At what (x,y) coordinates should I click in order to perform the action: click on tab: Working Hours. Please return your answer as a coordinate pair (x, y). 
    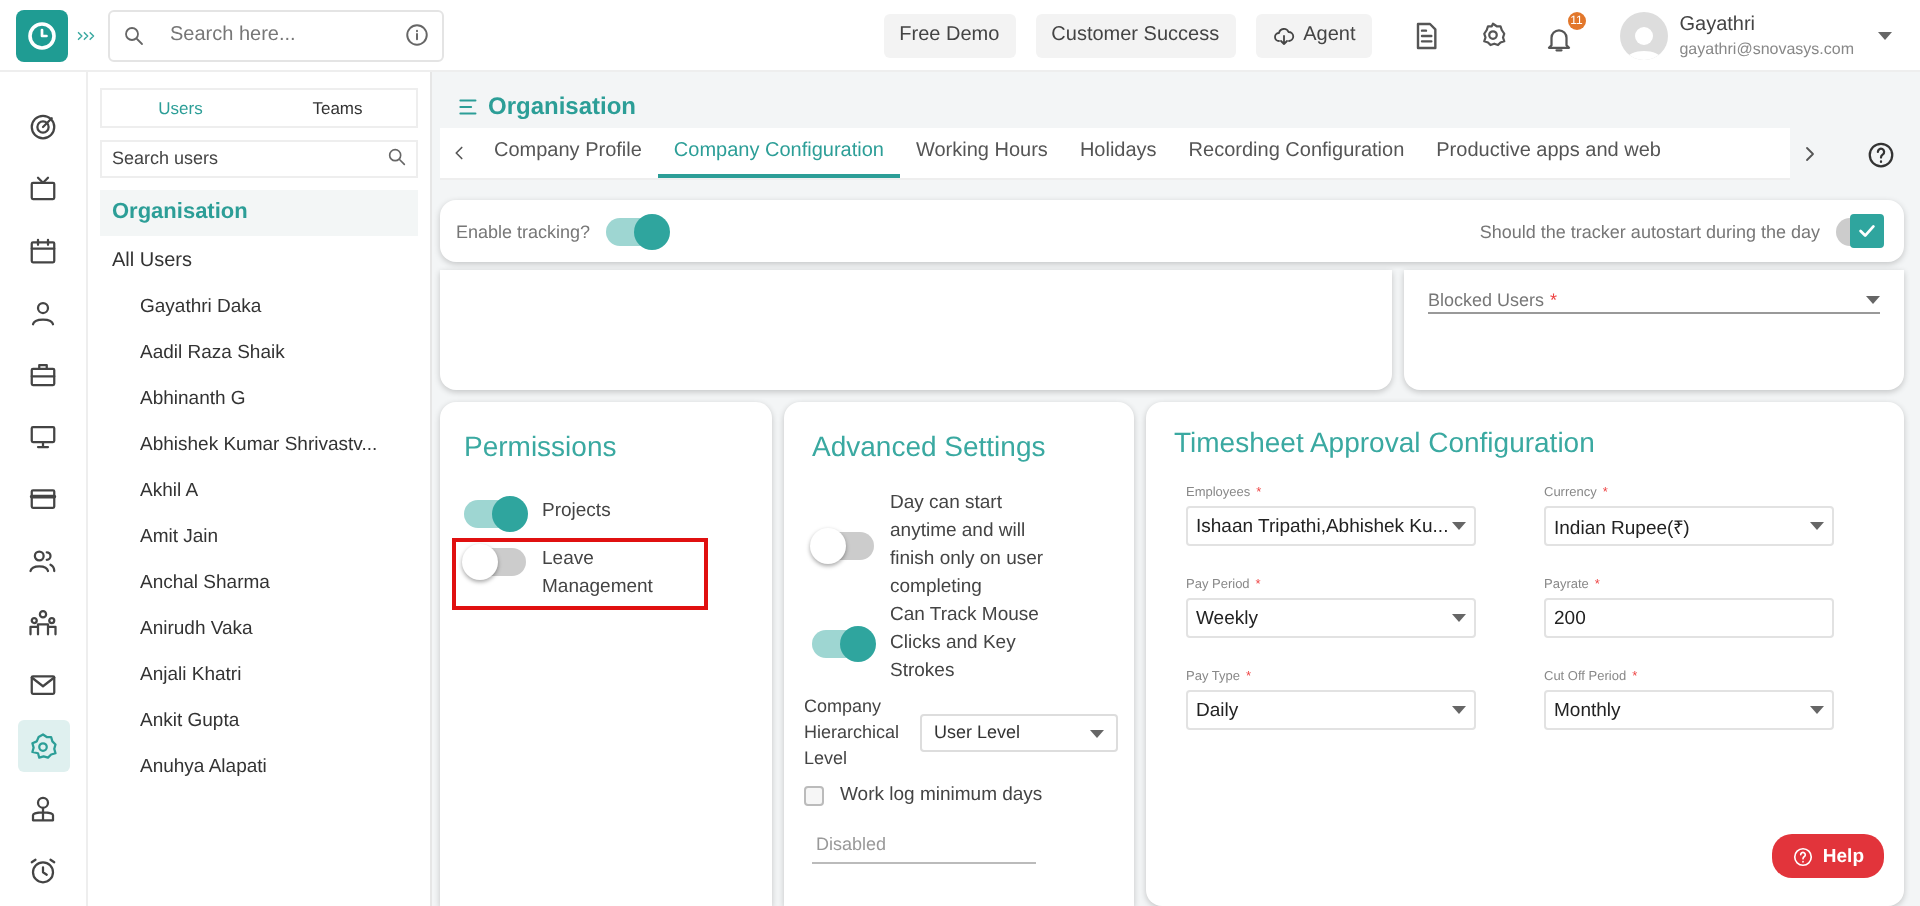
    Looking at the image, I should click on (981, 153).